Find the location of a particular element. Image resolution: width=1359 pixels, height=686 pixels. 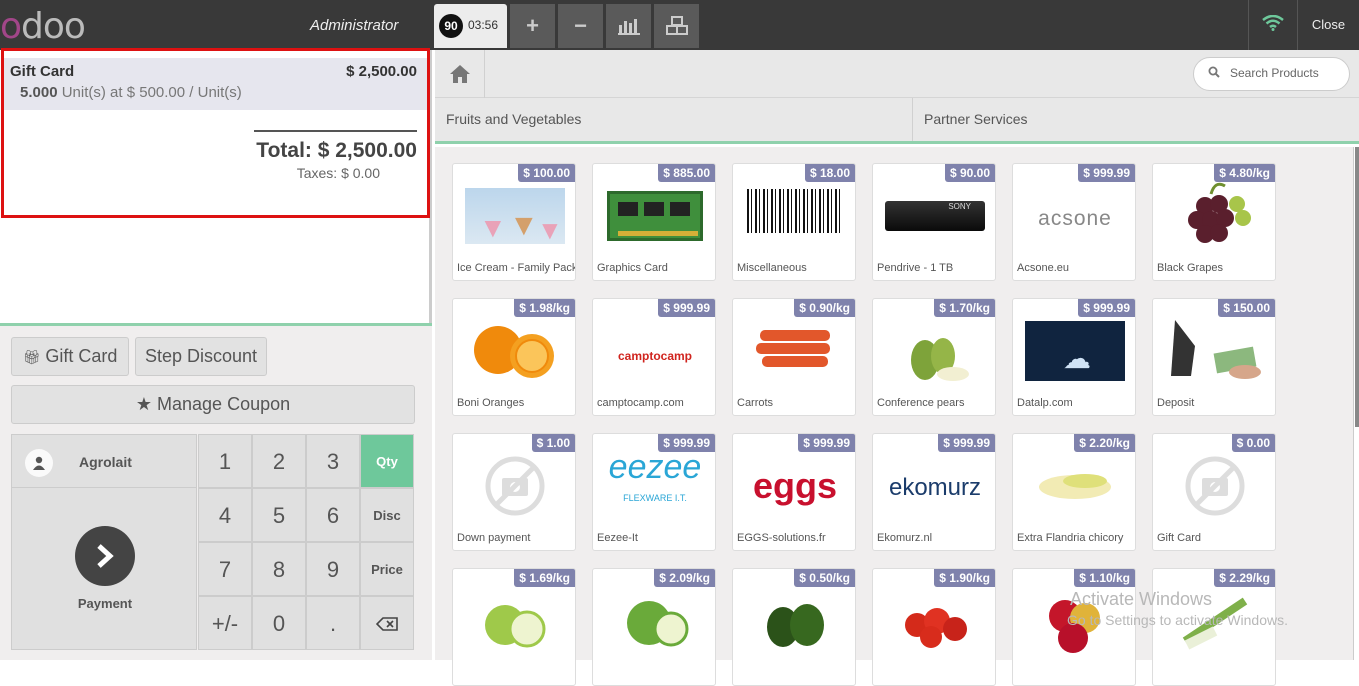

gift-card-button: 🎁︎ Gift Card is located at coordinates (70, 356).